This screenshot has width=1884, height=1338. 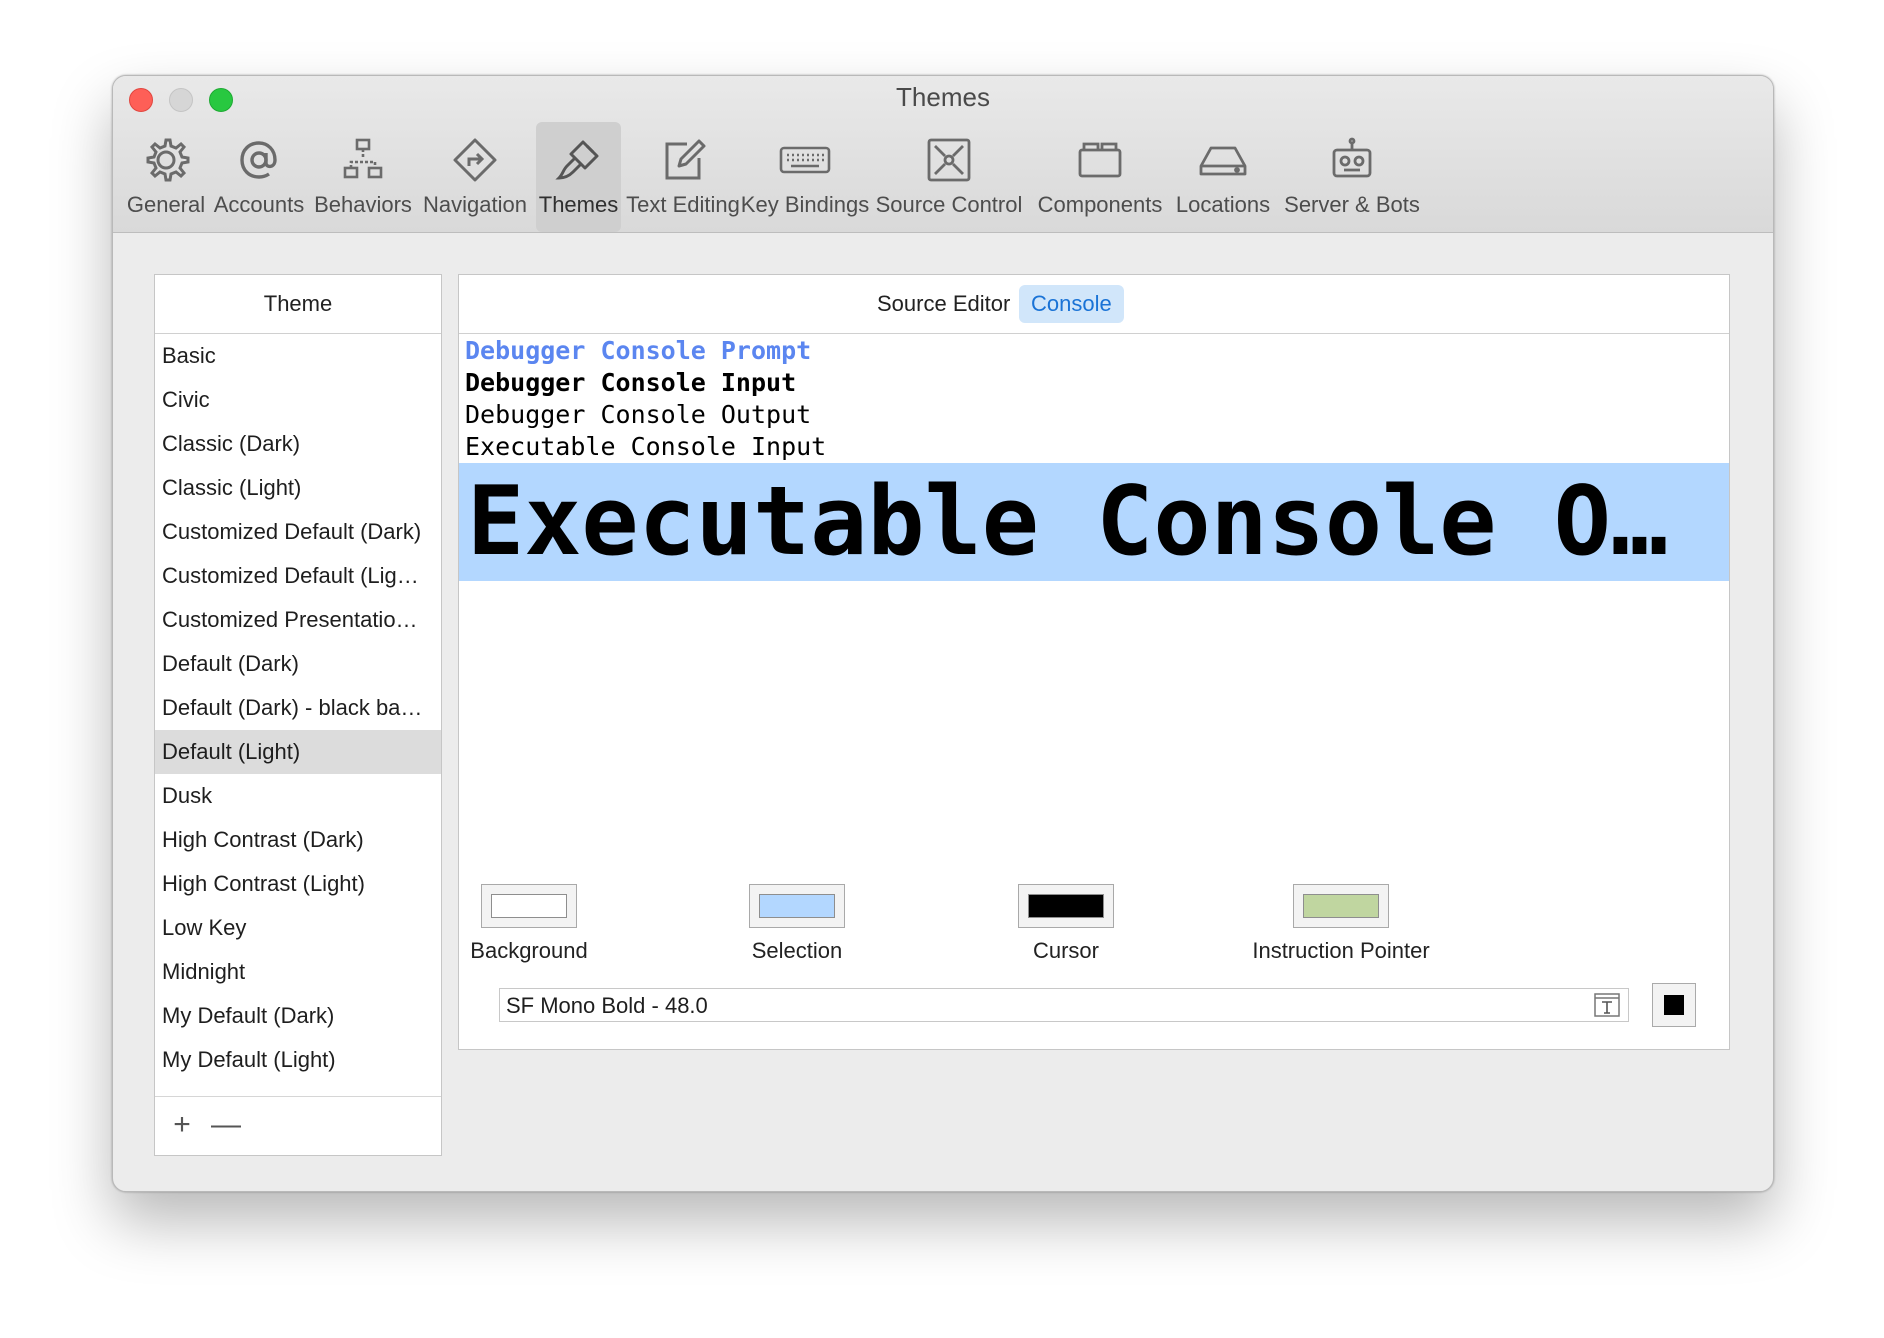 I want to click on robot-icon, so click(x=1352, y=160).